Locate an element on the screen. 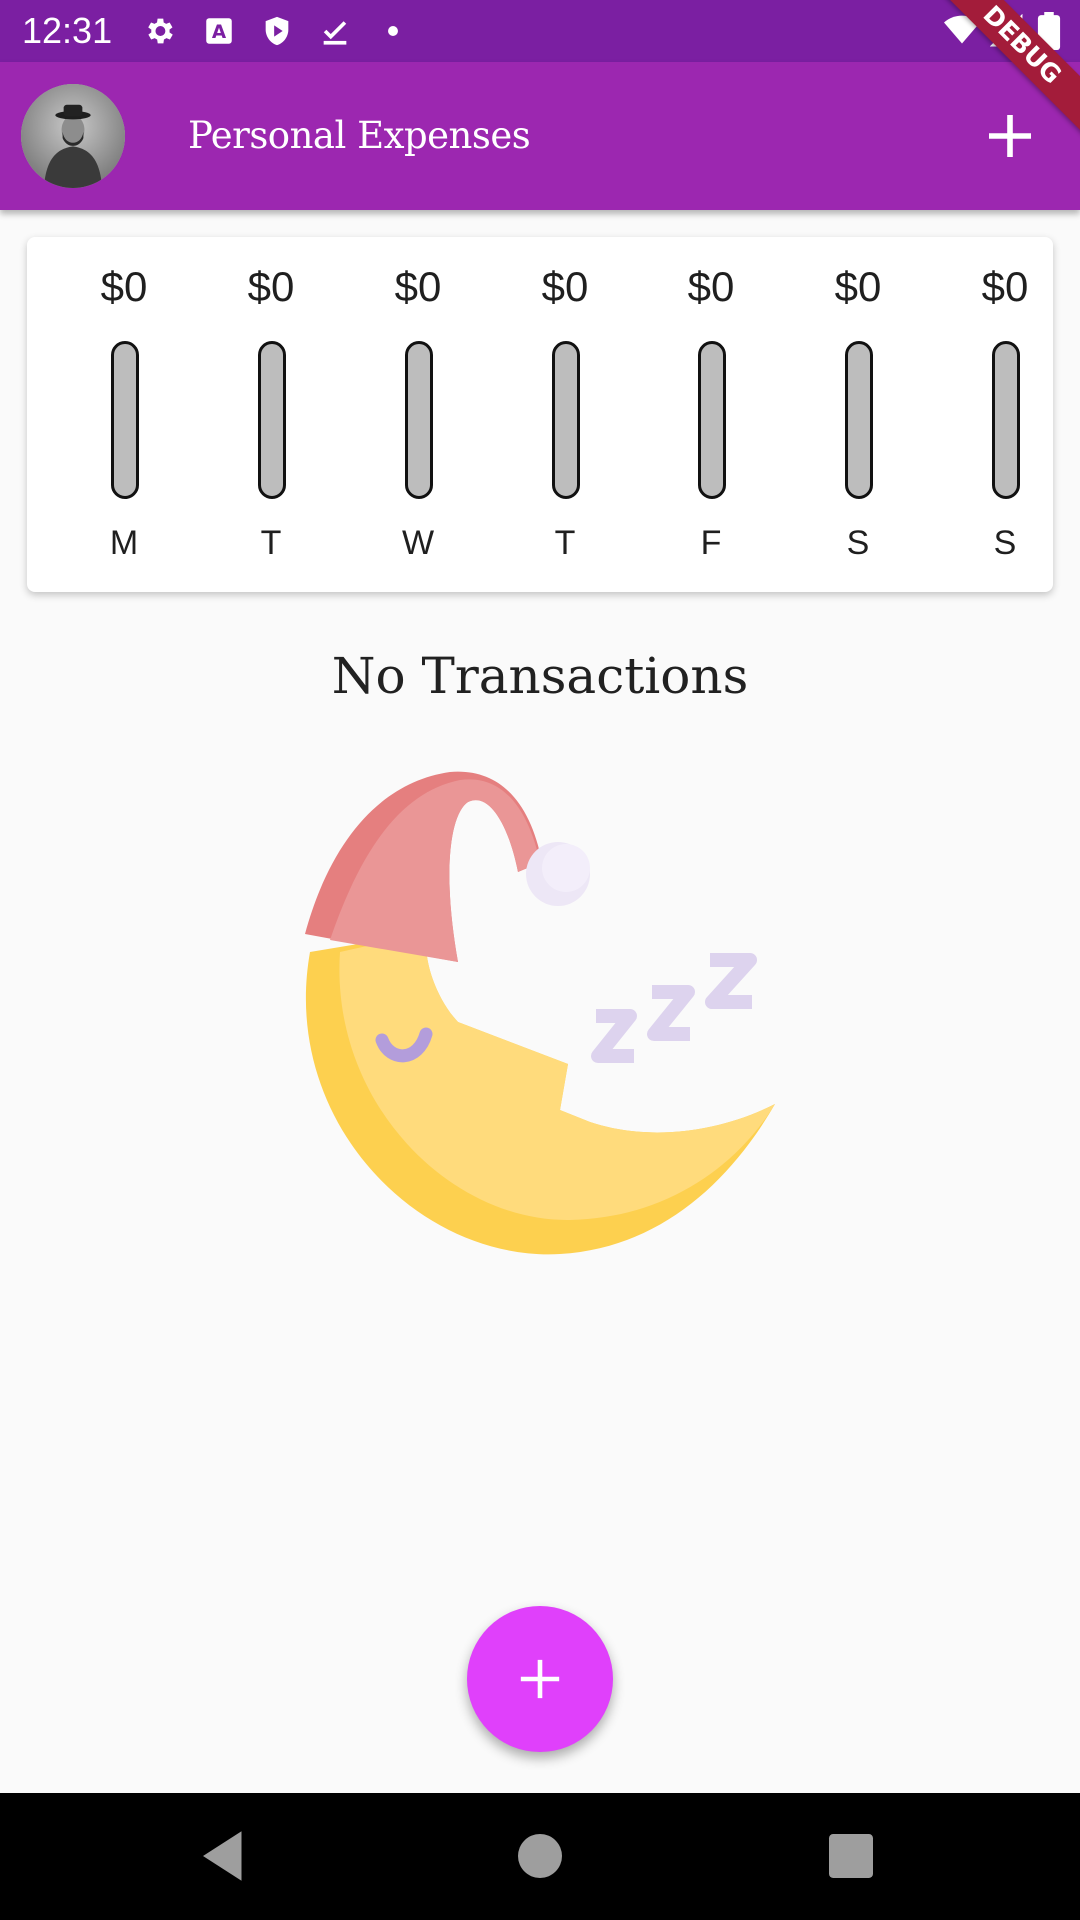 Image resolution: width=1080 pixels, height=1920 pixels. dot-icon is located at coordinates (393, 31).